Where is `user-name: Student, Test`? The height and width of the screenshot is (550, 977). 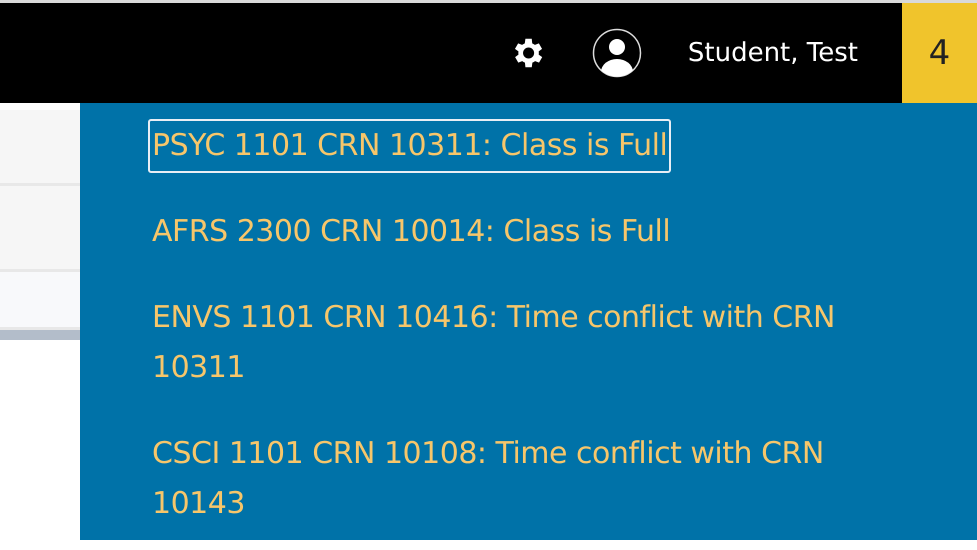 user-name: Student, Test is located at coordinates (773, 53).